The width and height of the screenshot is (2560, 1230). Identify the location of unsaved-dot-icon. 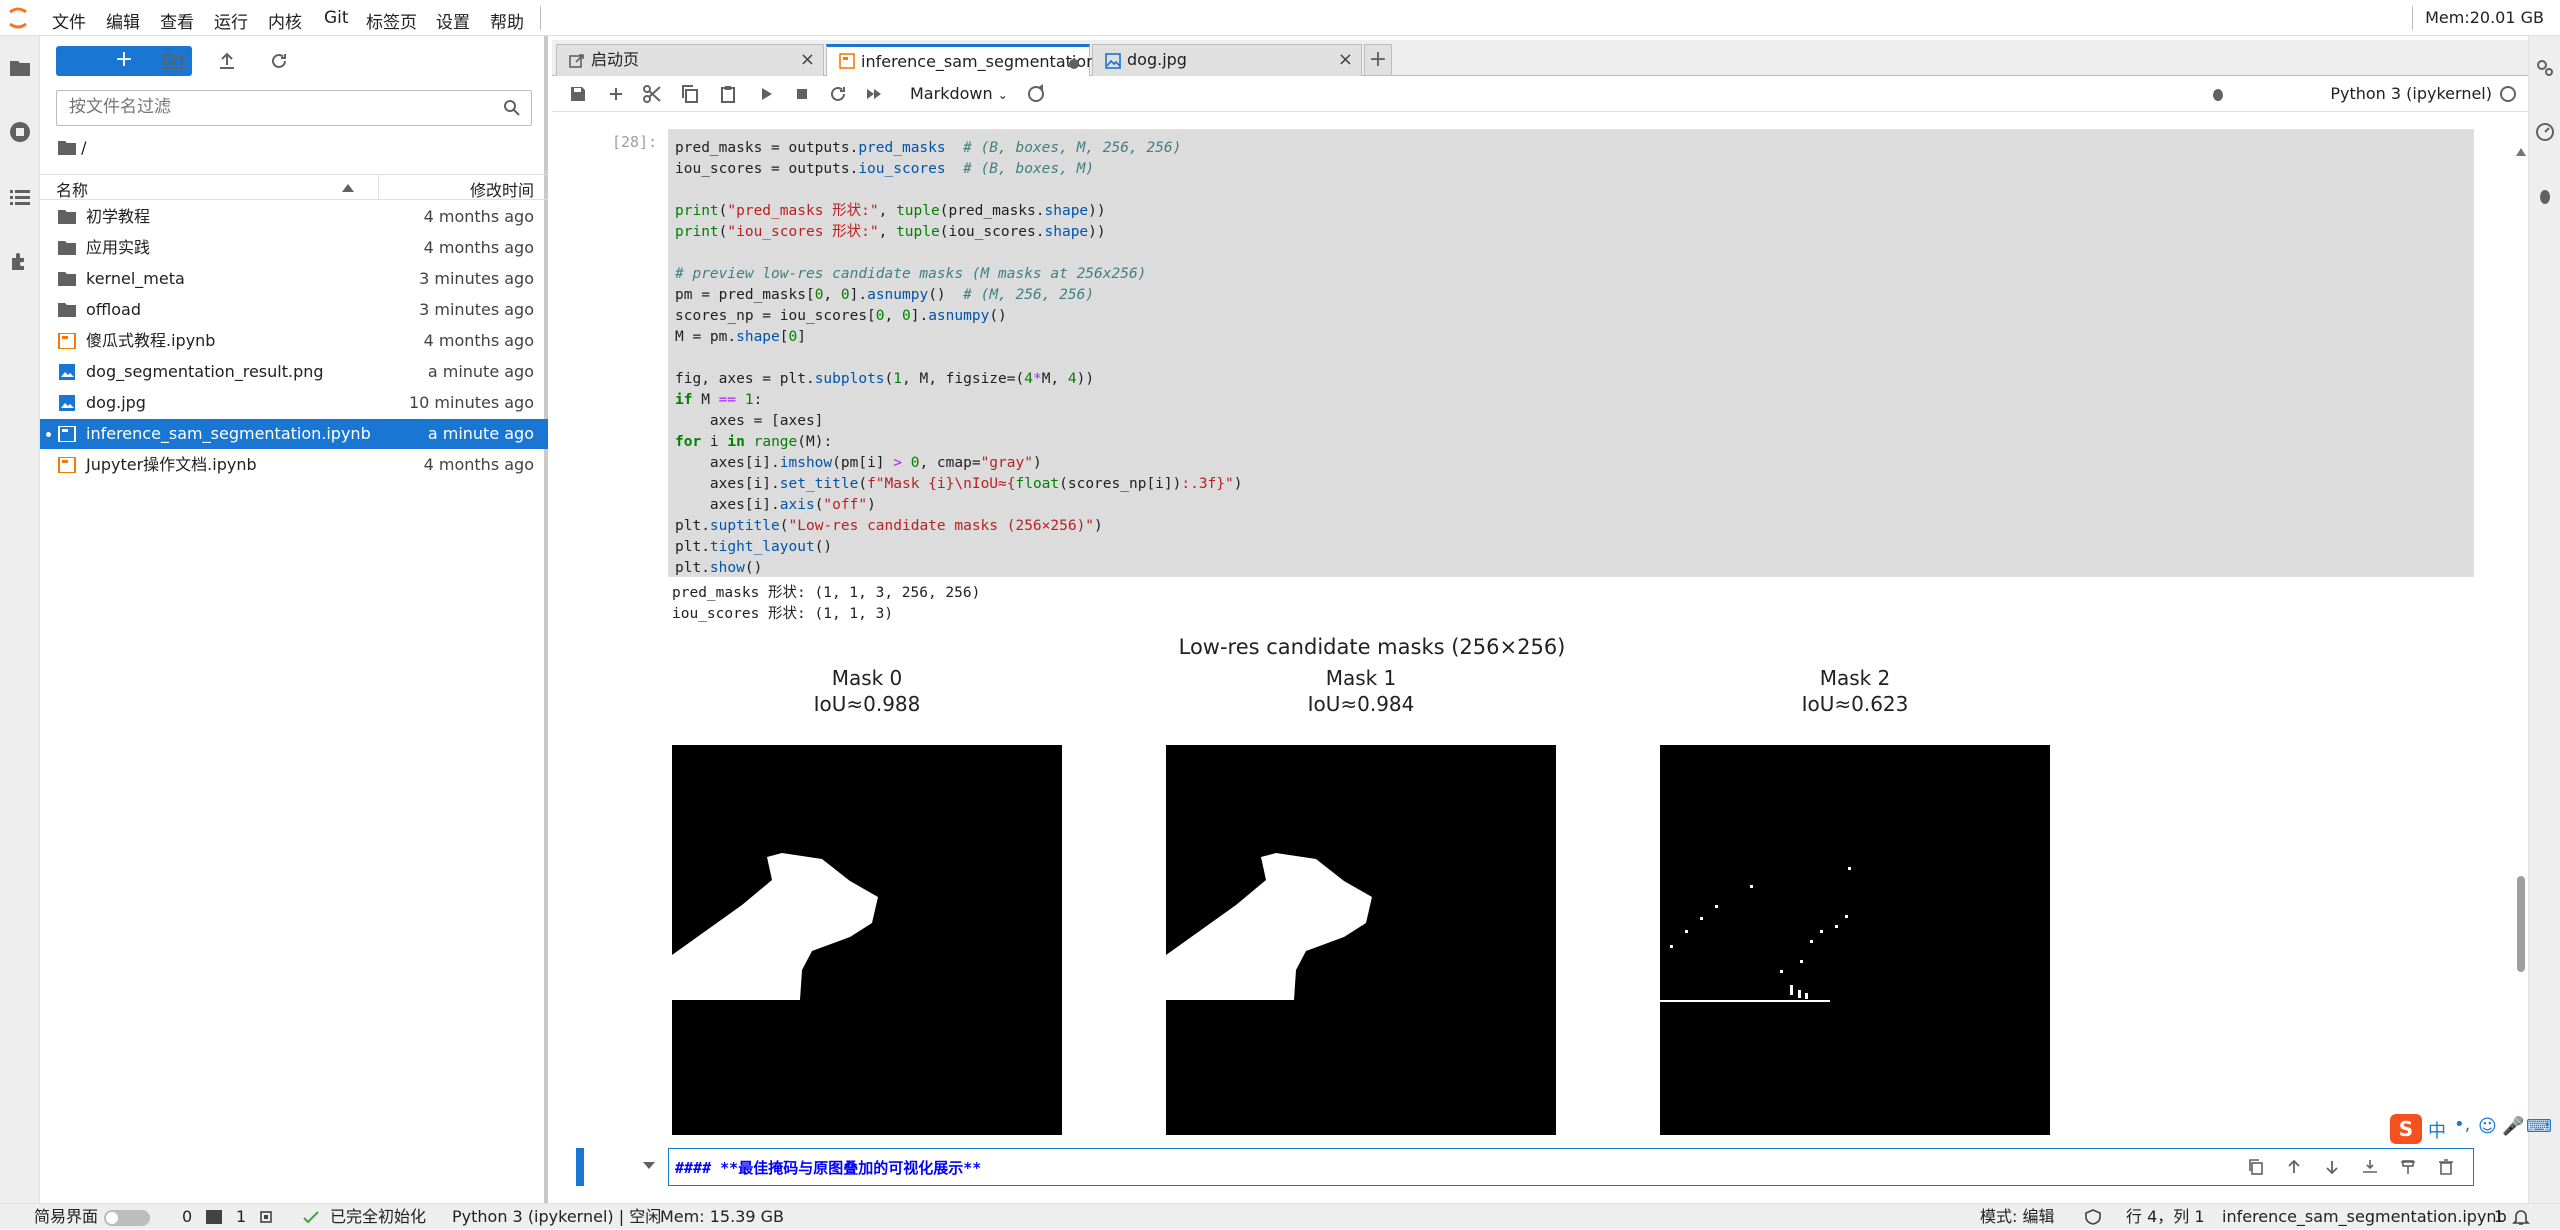
(1074, 64).